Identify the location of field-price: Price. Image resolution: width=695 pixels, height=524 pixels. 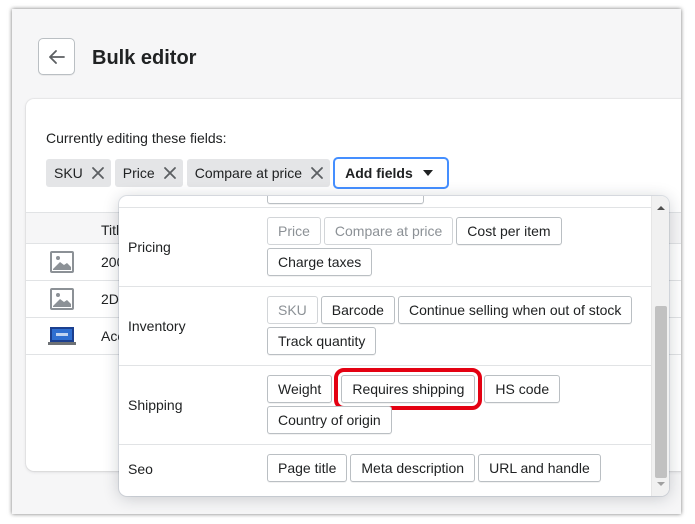
(294, 231).